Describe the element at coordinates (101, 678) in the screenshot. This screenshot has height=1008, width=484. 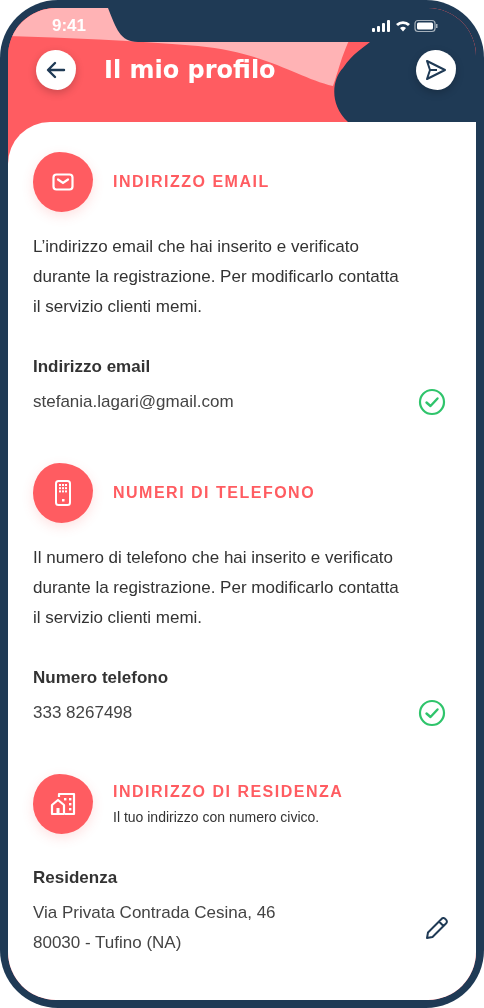
I see `field-label: Numero telefono` at that location.